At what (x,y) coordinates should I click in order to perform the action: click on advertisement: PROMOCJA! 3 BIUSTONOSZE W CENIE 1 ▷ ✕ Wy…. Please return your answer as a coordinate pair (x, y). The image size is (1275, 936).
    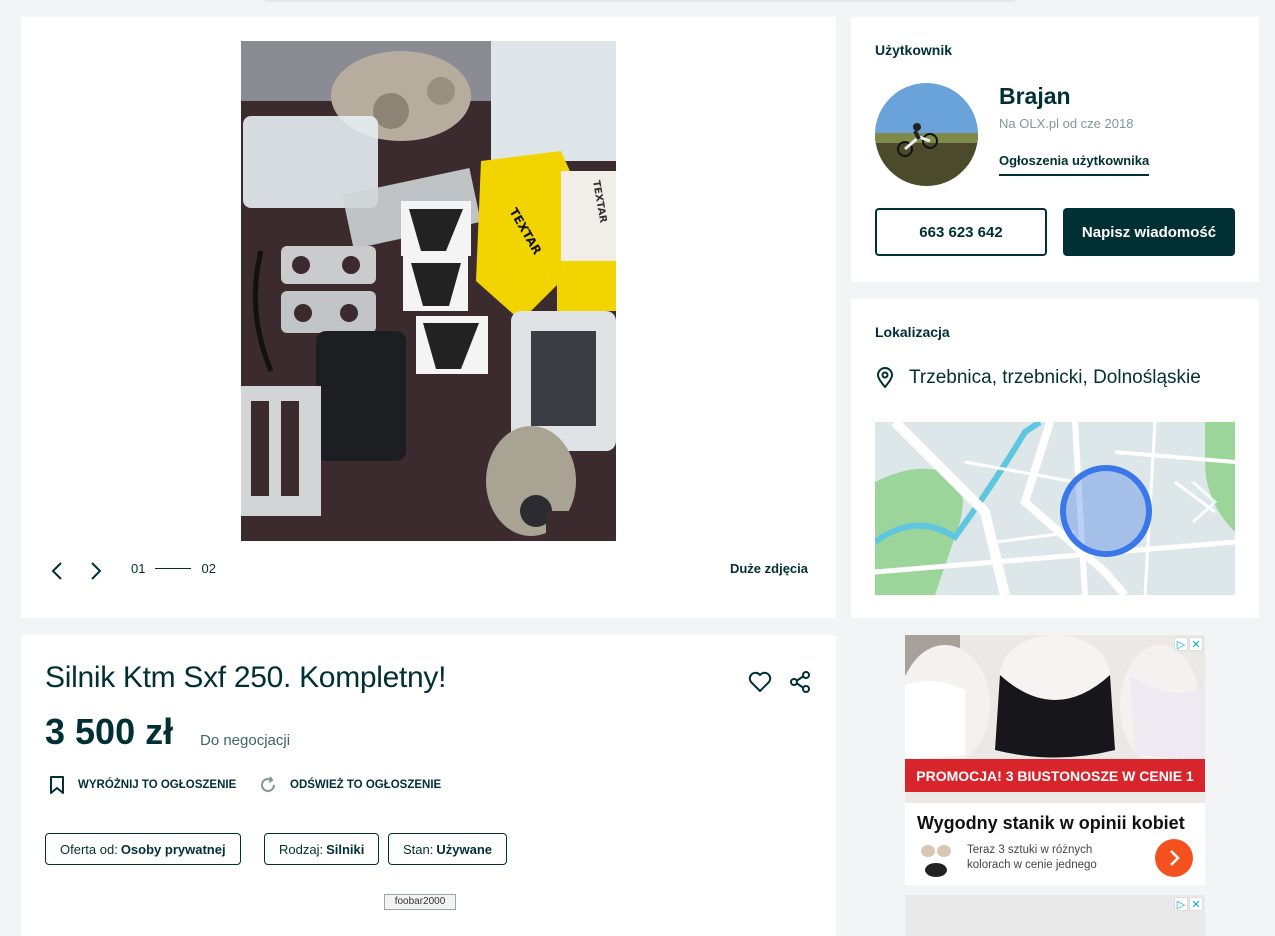
    Looking at the image, I should click on (1055, 760).